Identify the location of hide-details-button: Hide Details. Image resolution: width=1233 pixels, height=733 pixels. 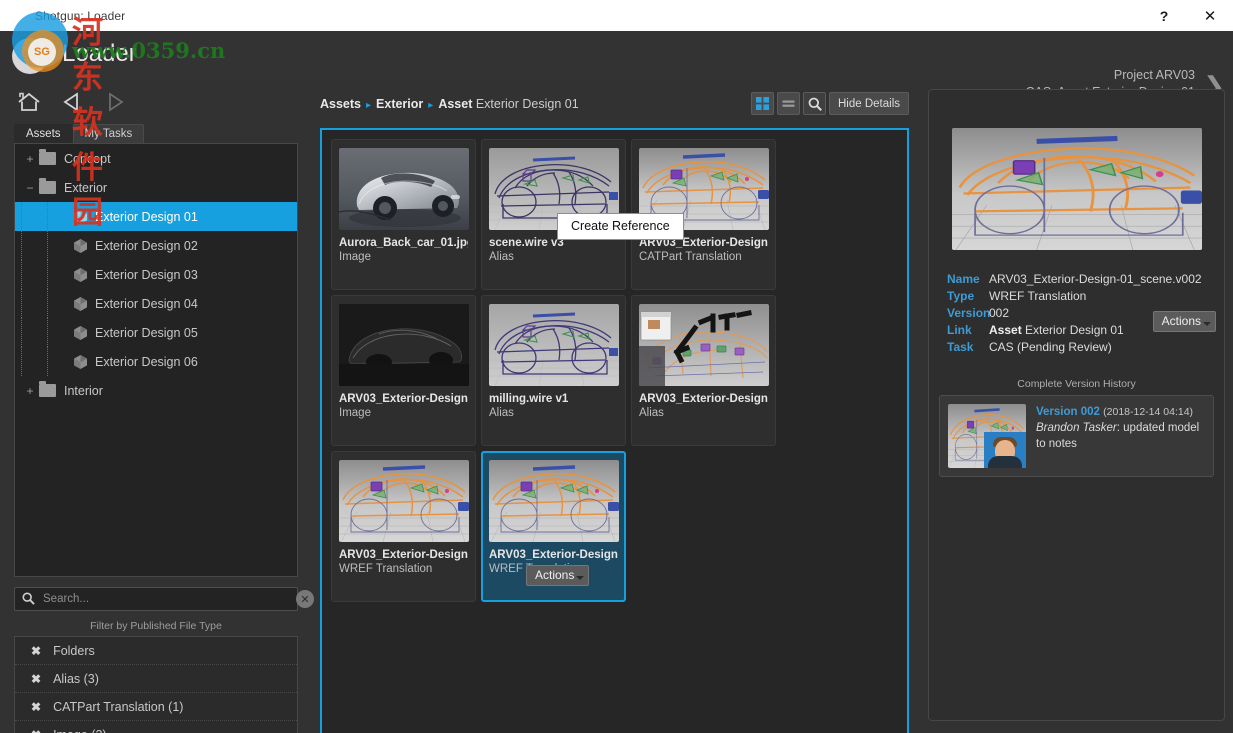
(869, 103).